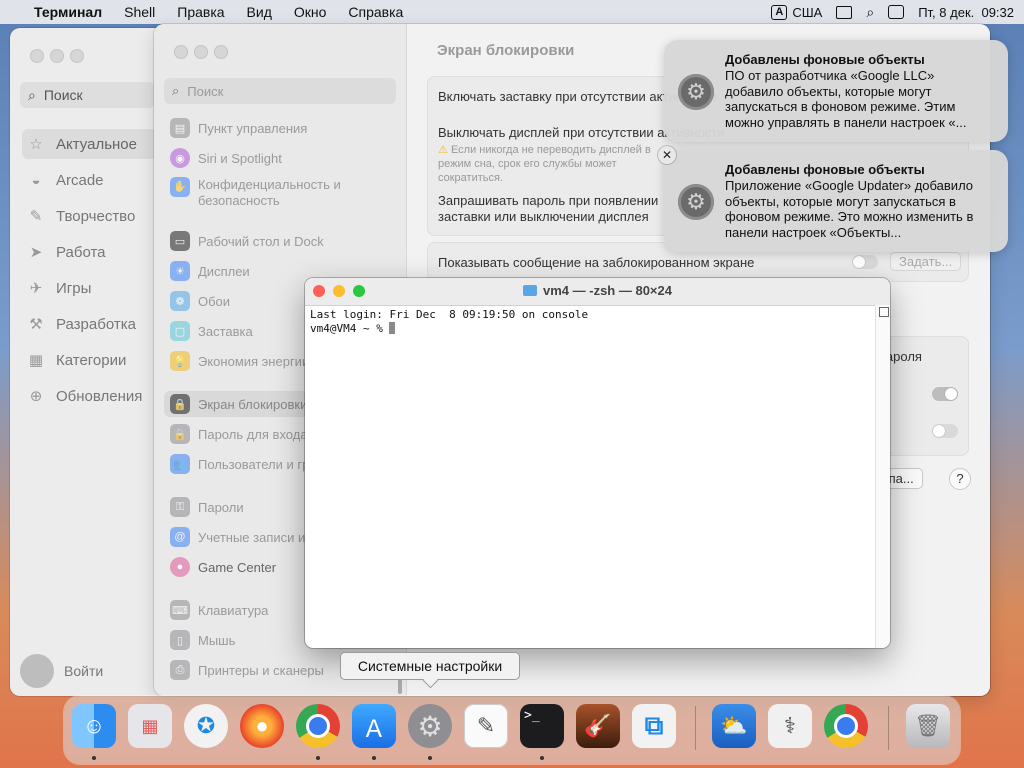 The height and width of the screenshot is (768, 1024). I want to click on input-source-menu: A США, so click(797, 12).